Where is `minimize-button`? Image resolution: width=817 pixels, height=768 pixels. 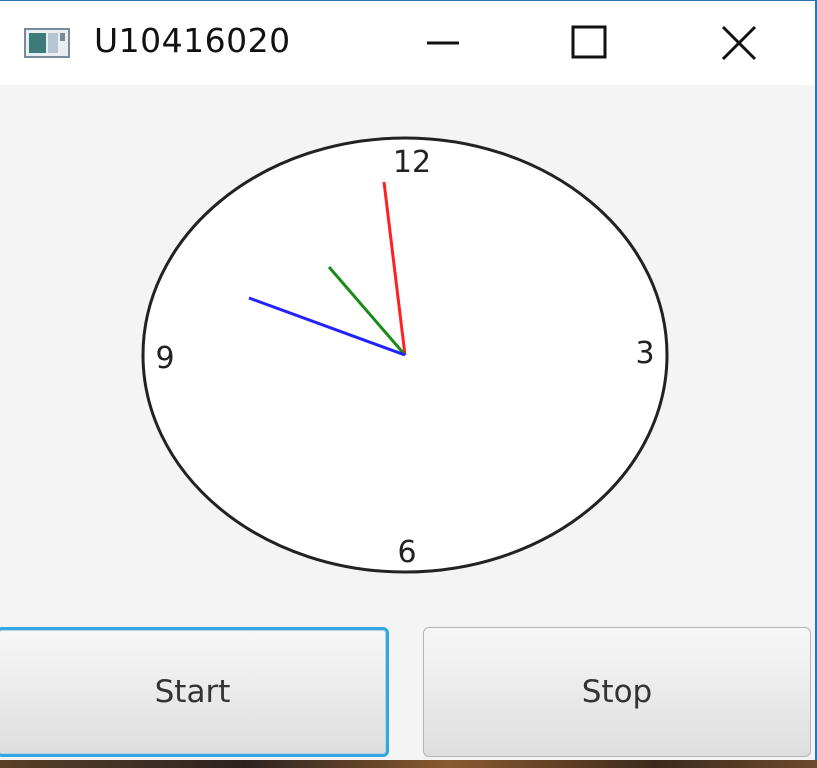
minimize-button is located at coordinates (443, 43).